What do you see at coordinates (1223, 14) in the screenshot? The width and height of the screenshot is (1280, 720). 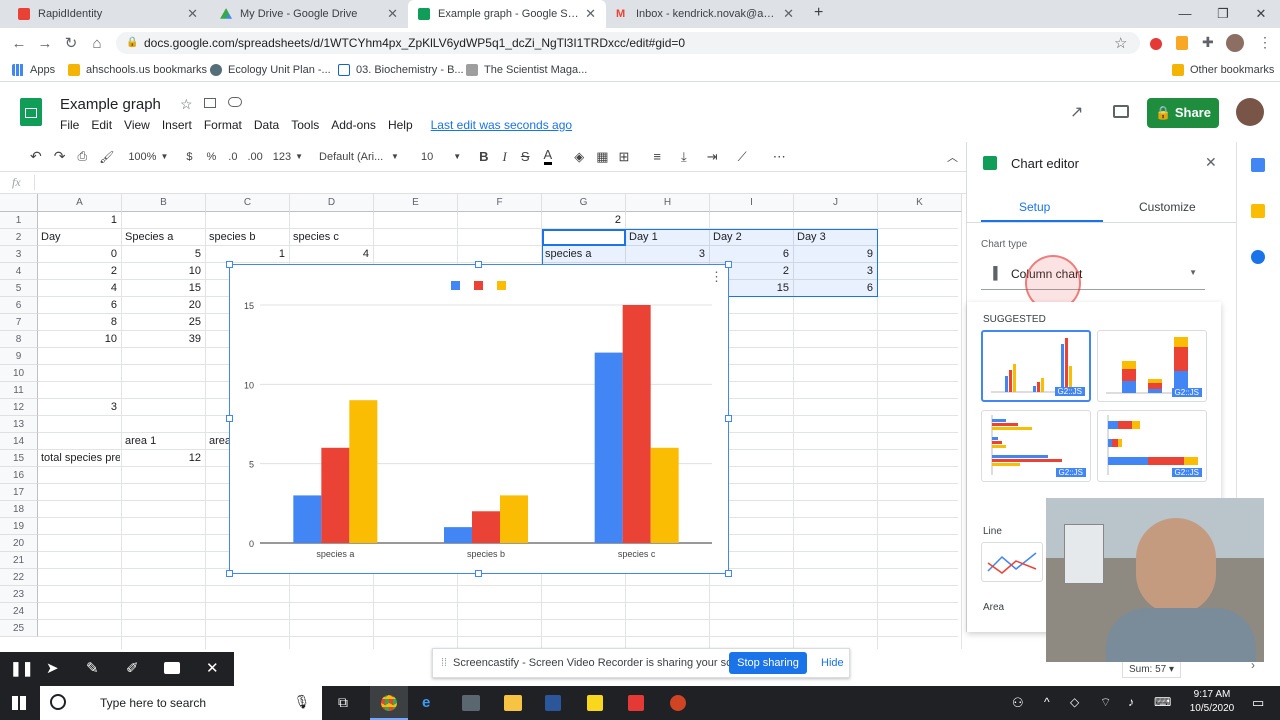 I see `maximize-icon: ❐` at bounding box center [1223, 14].